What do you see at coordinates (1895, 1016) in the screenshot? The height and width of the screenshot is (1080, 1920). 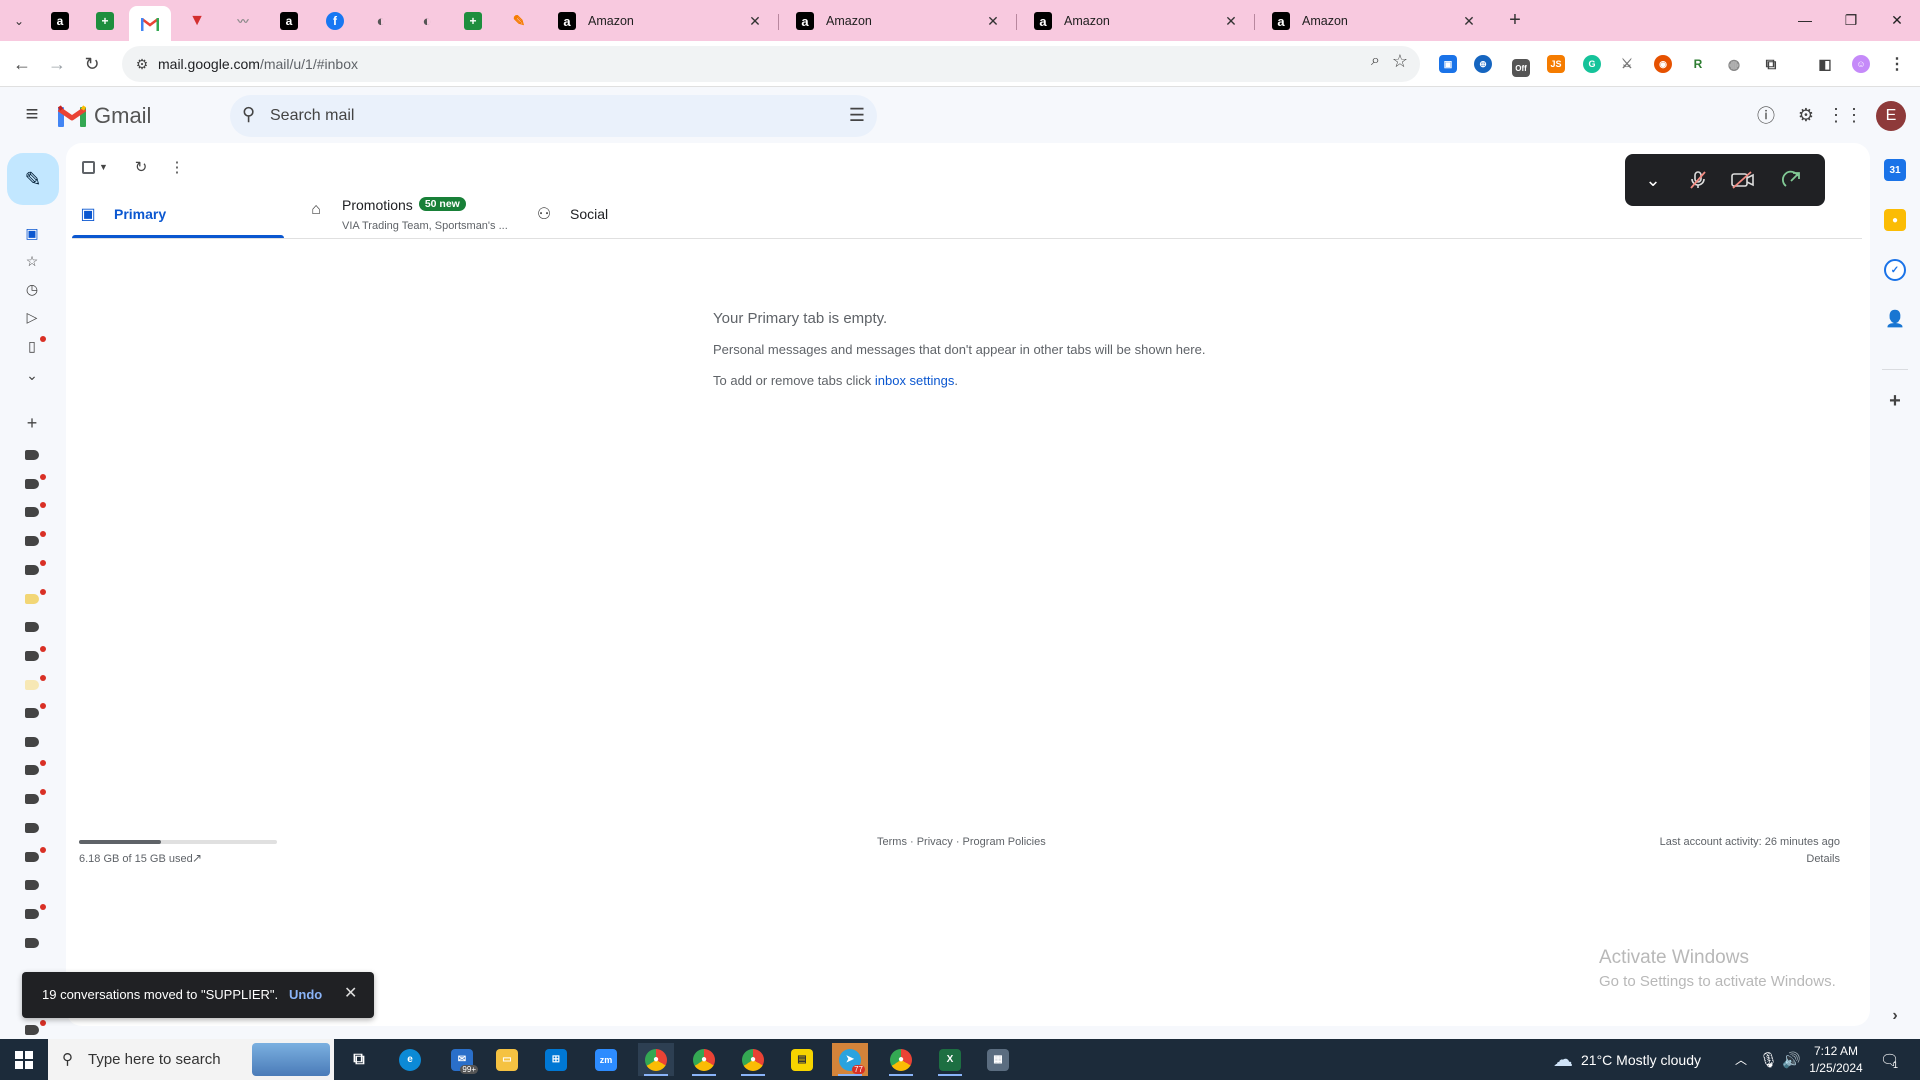 I see `show-side-panel-chevron-icon: ›` at bounding box center [1895, 1016].